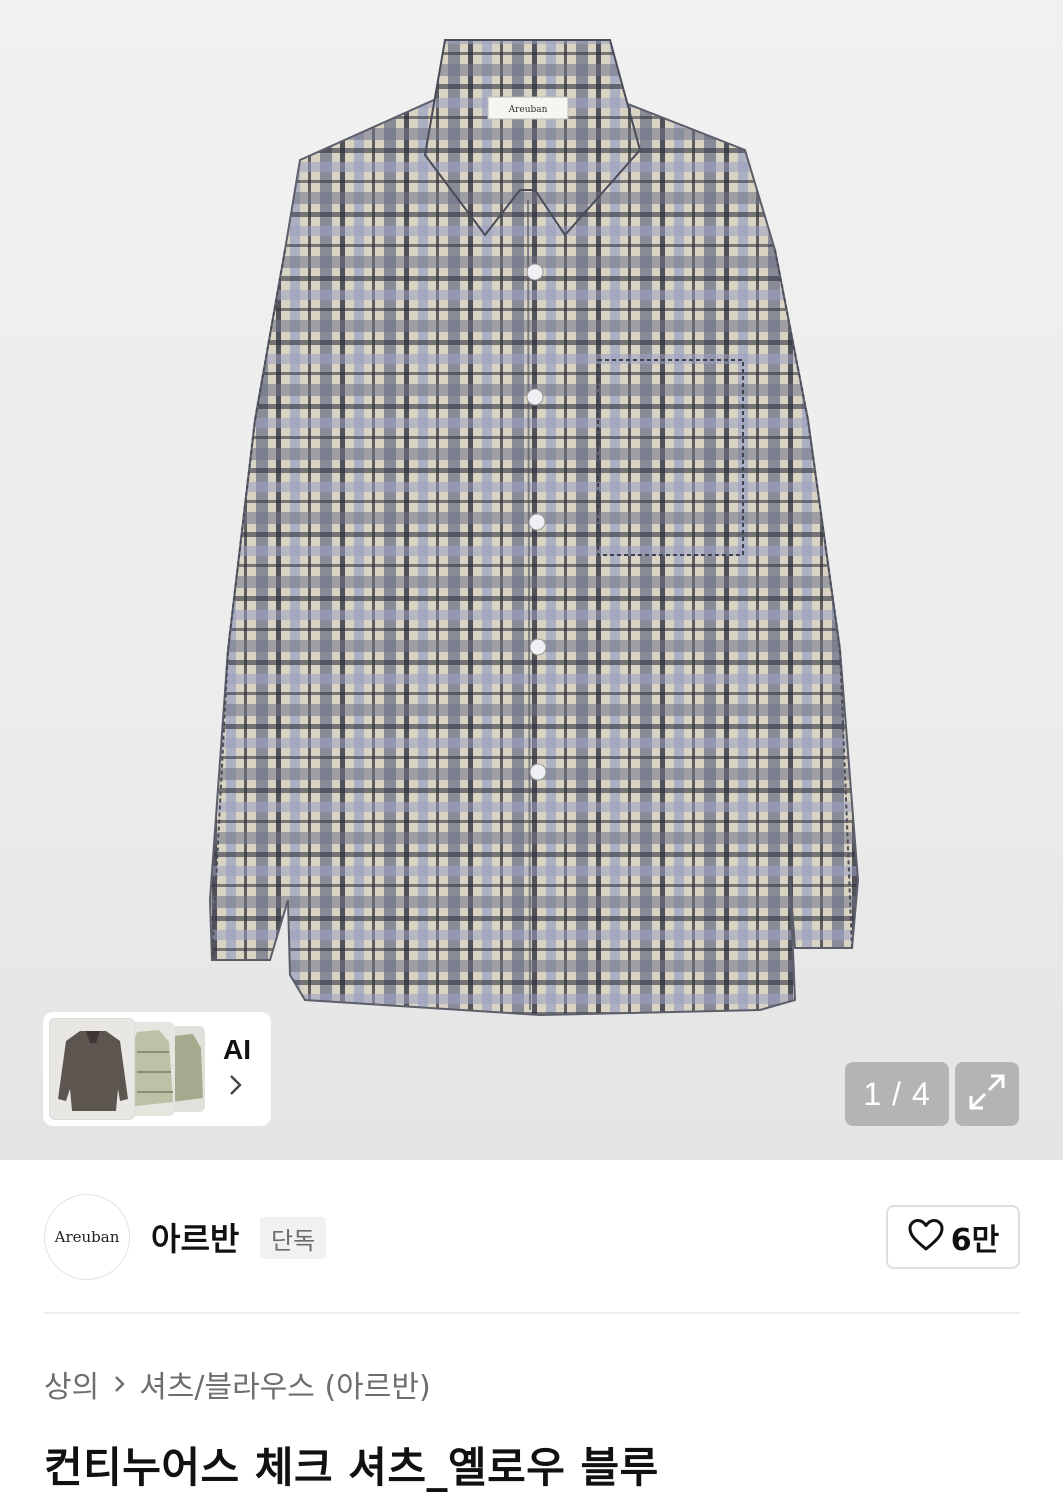 The height and width of the screenshot is (1500, 1063). Describe the element at coordinates (351, 1467) in the screenshot. I see `product-title: 컨티누어스 체크 셔츠_옐로우 블루` at that location.